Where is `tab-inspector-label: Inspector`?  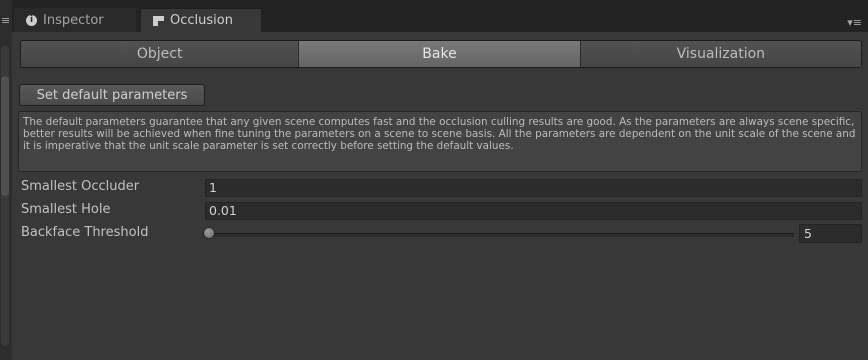 tab-inspector-label: Inspector is located at coordinates (73, 20).